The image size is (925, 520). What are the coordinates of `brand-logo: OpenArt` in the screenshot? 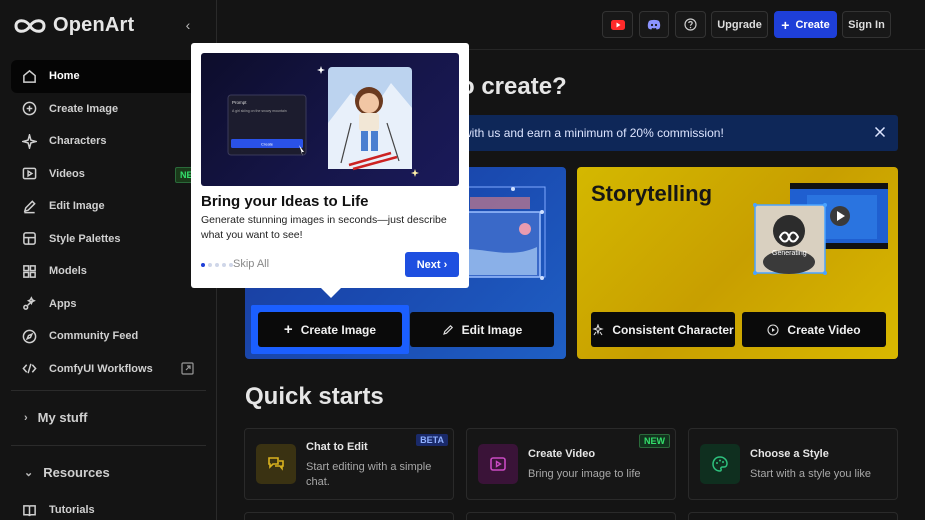 It's located at (73, 25).